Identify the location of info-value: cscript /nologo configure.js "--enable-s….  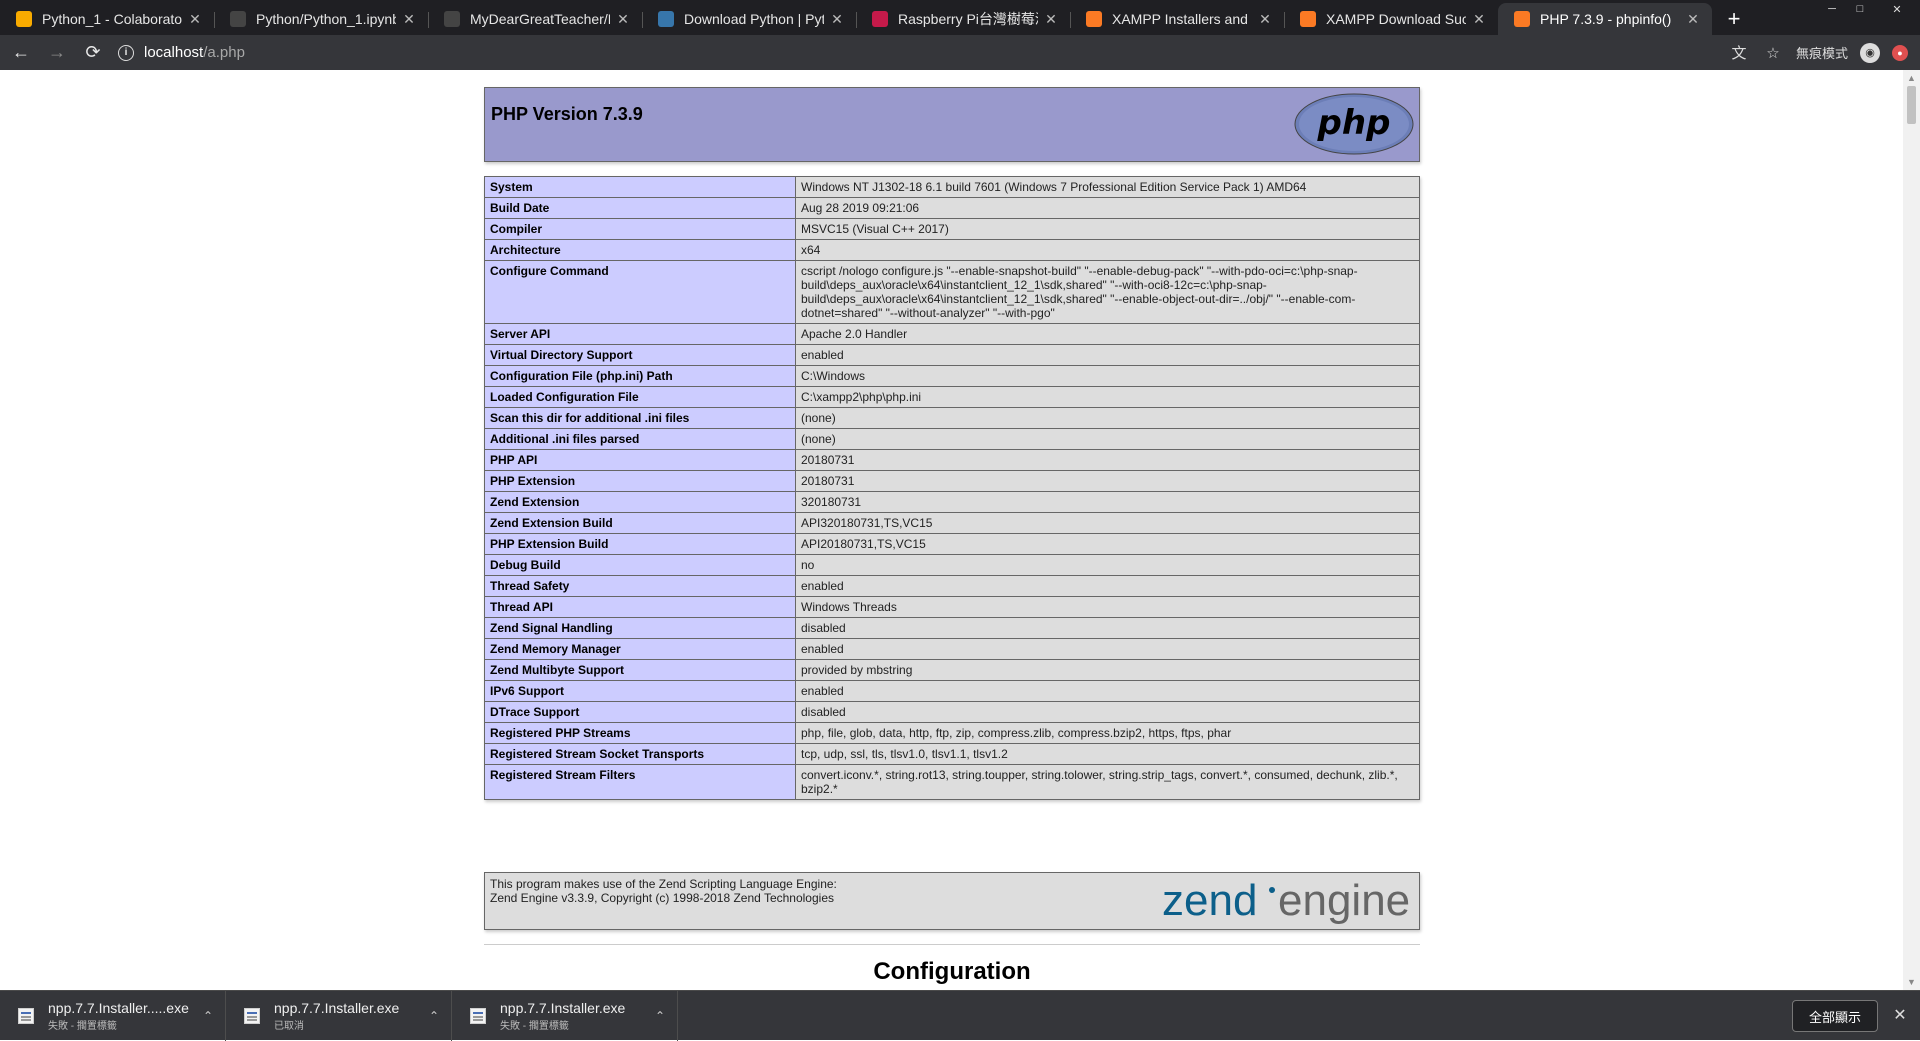
(1107, 292).